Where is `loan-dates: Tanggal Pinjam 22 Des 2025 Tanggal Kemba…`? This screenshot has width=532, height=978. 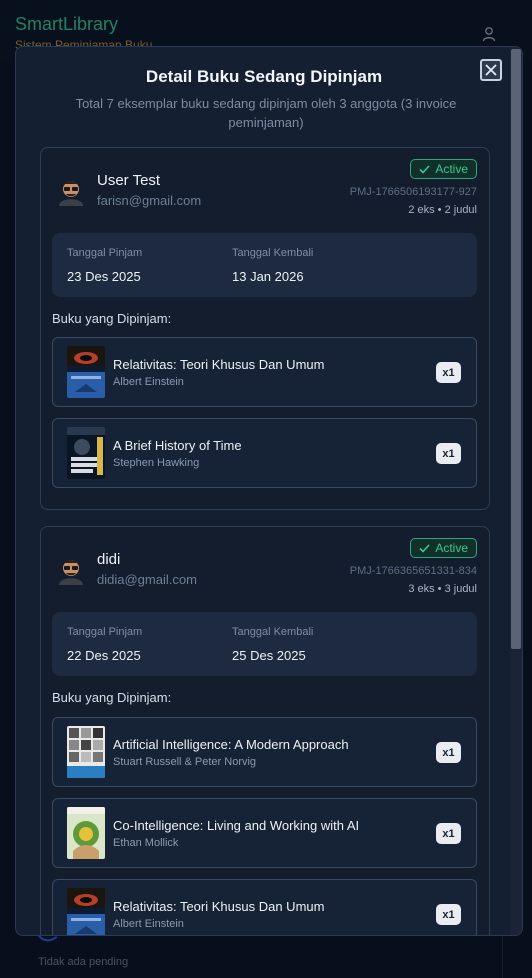
loan-dates: Tanggal Pinjam 22 Des 2025 Tanggal Kemba… is located at coordinates (264, 644).